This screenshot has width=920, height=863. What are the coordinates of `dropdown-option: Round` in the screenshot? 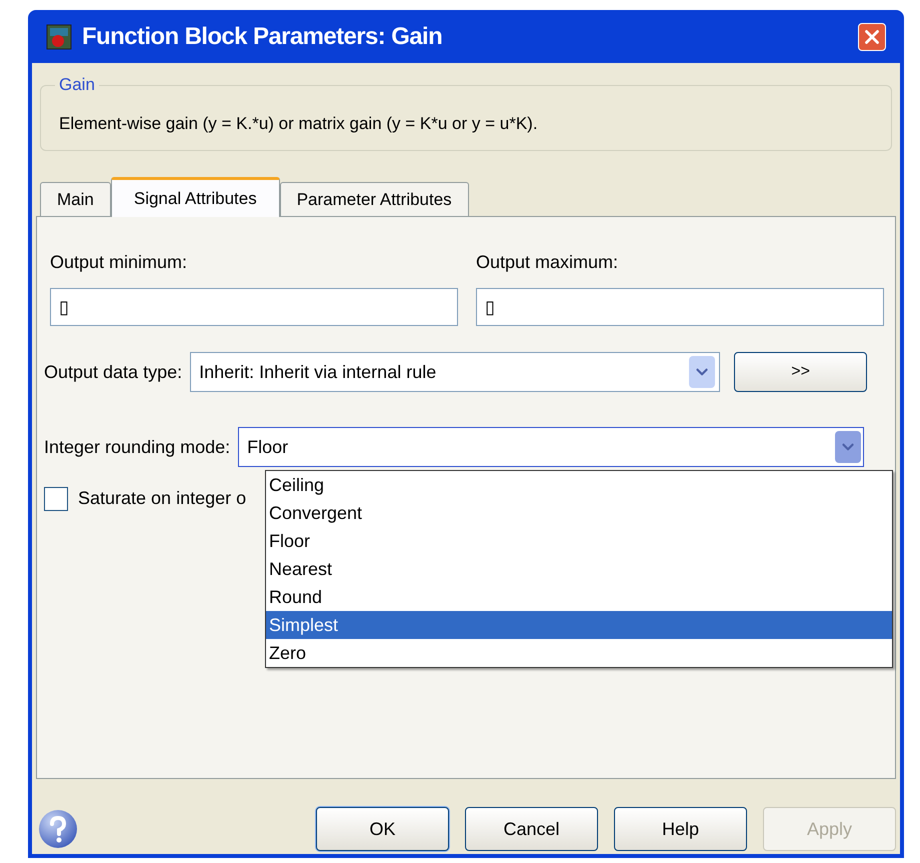 It's located at (579, 597).